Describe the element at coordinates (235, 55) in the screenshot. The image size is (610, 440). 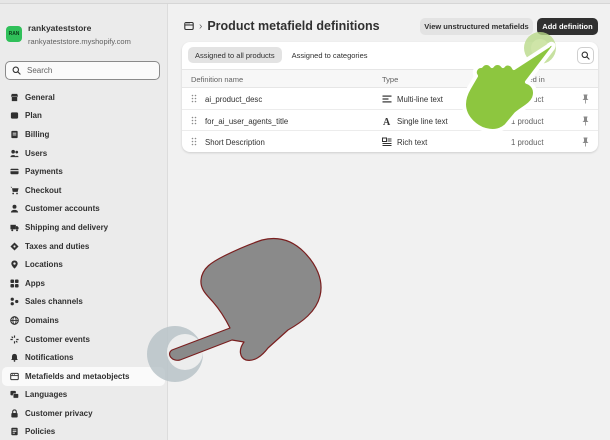
I see `tab-assigned-to-all-products: Assigned to all products` at that location.